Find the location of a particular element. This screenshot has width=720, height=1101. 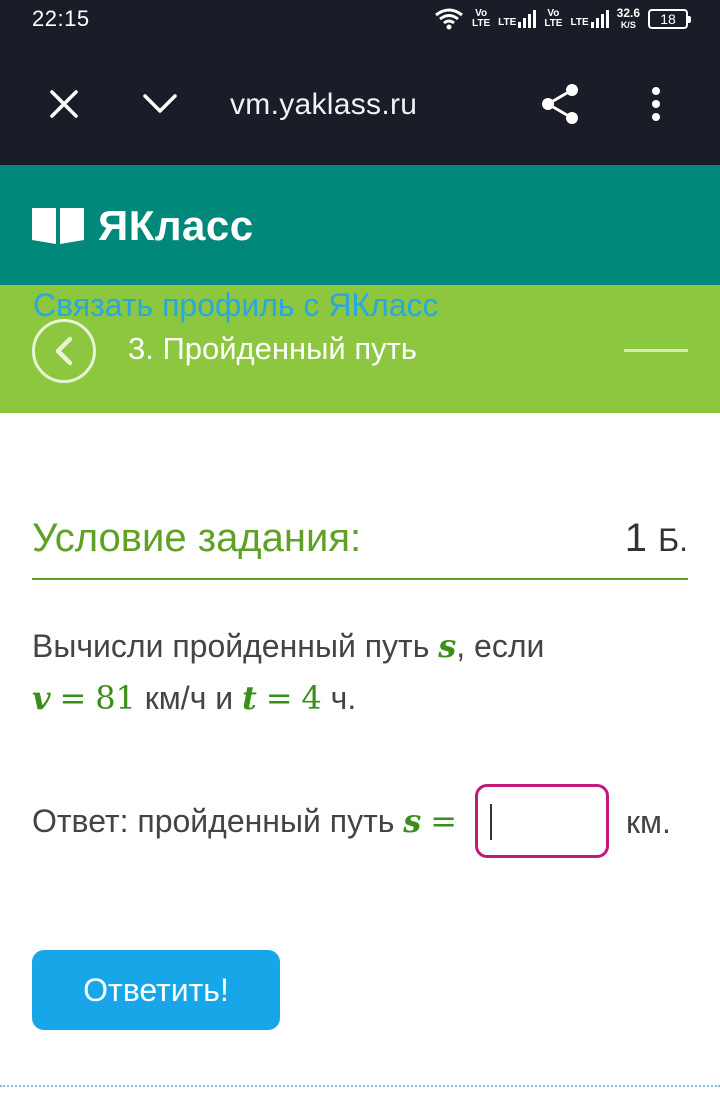

chevron-down-icon is located at coordinates (160, 103).